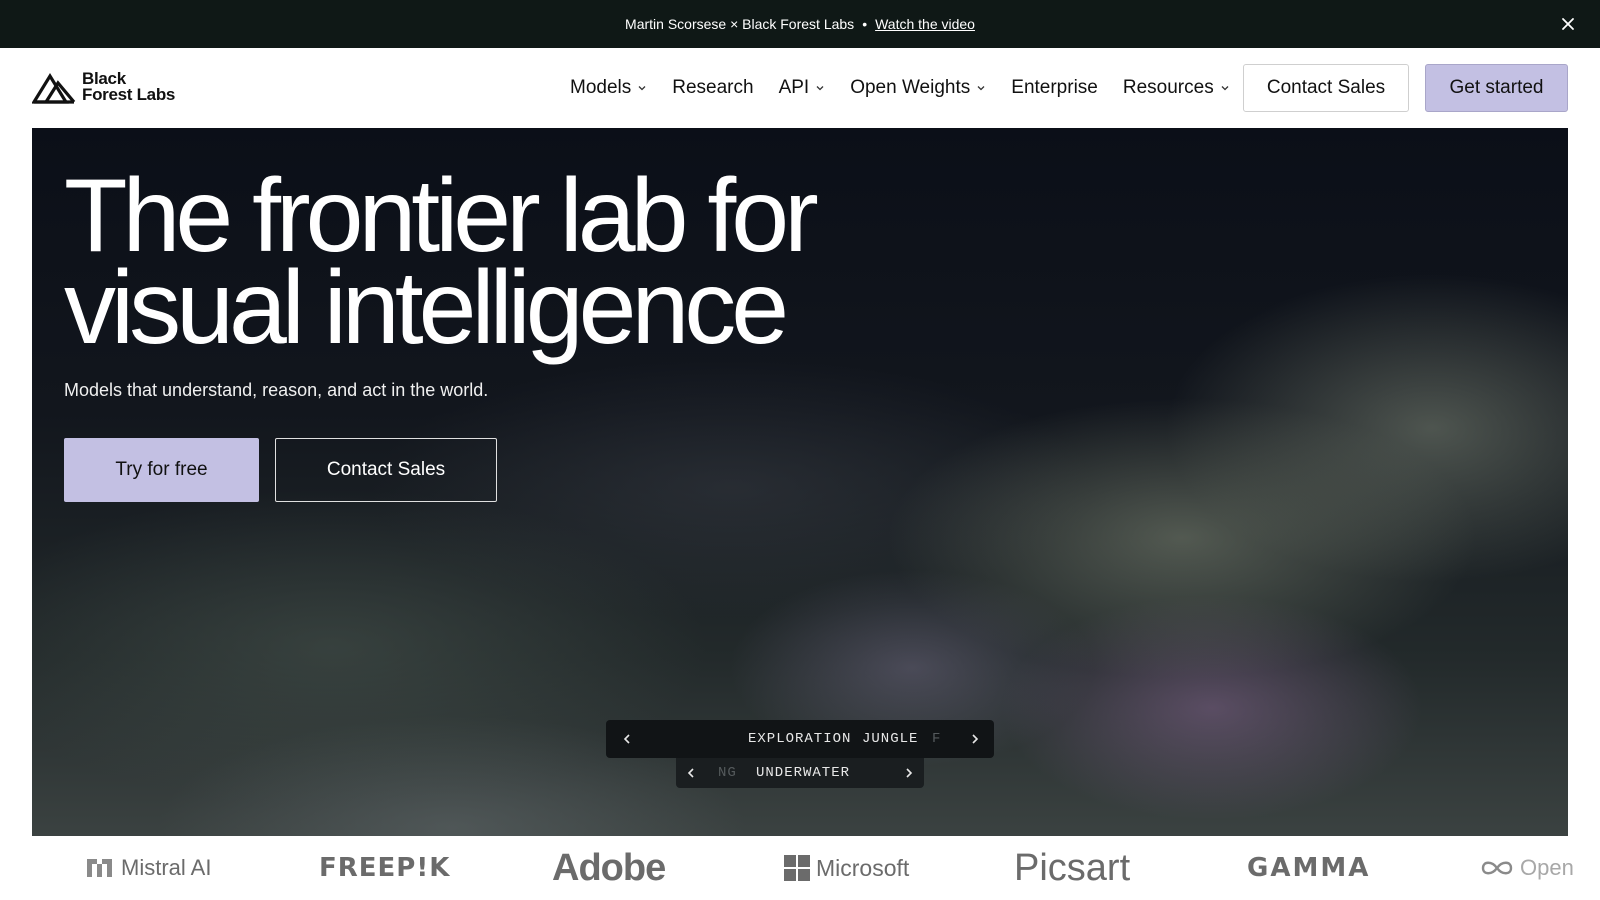 This screenshot has width=1600, height=900. What do you see at coordinates (1497, 868) in the screenshot?
I see `infinity-icon` at bounding box center [1497, 868].